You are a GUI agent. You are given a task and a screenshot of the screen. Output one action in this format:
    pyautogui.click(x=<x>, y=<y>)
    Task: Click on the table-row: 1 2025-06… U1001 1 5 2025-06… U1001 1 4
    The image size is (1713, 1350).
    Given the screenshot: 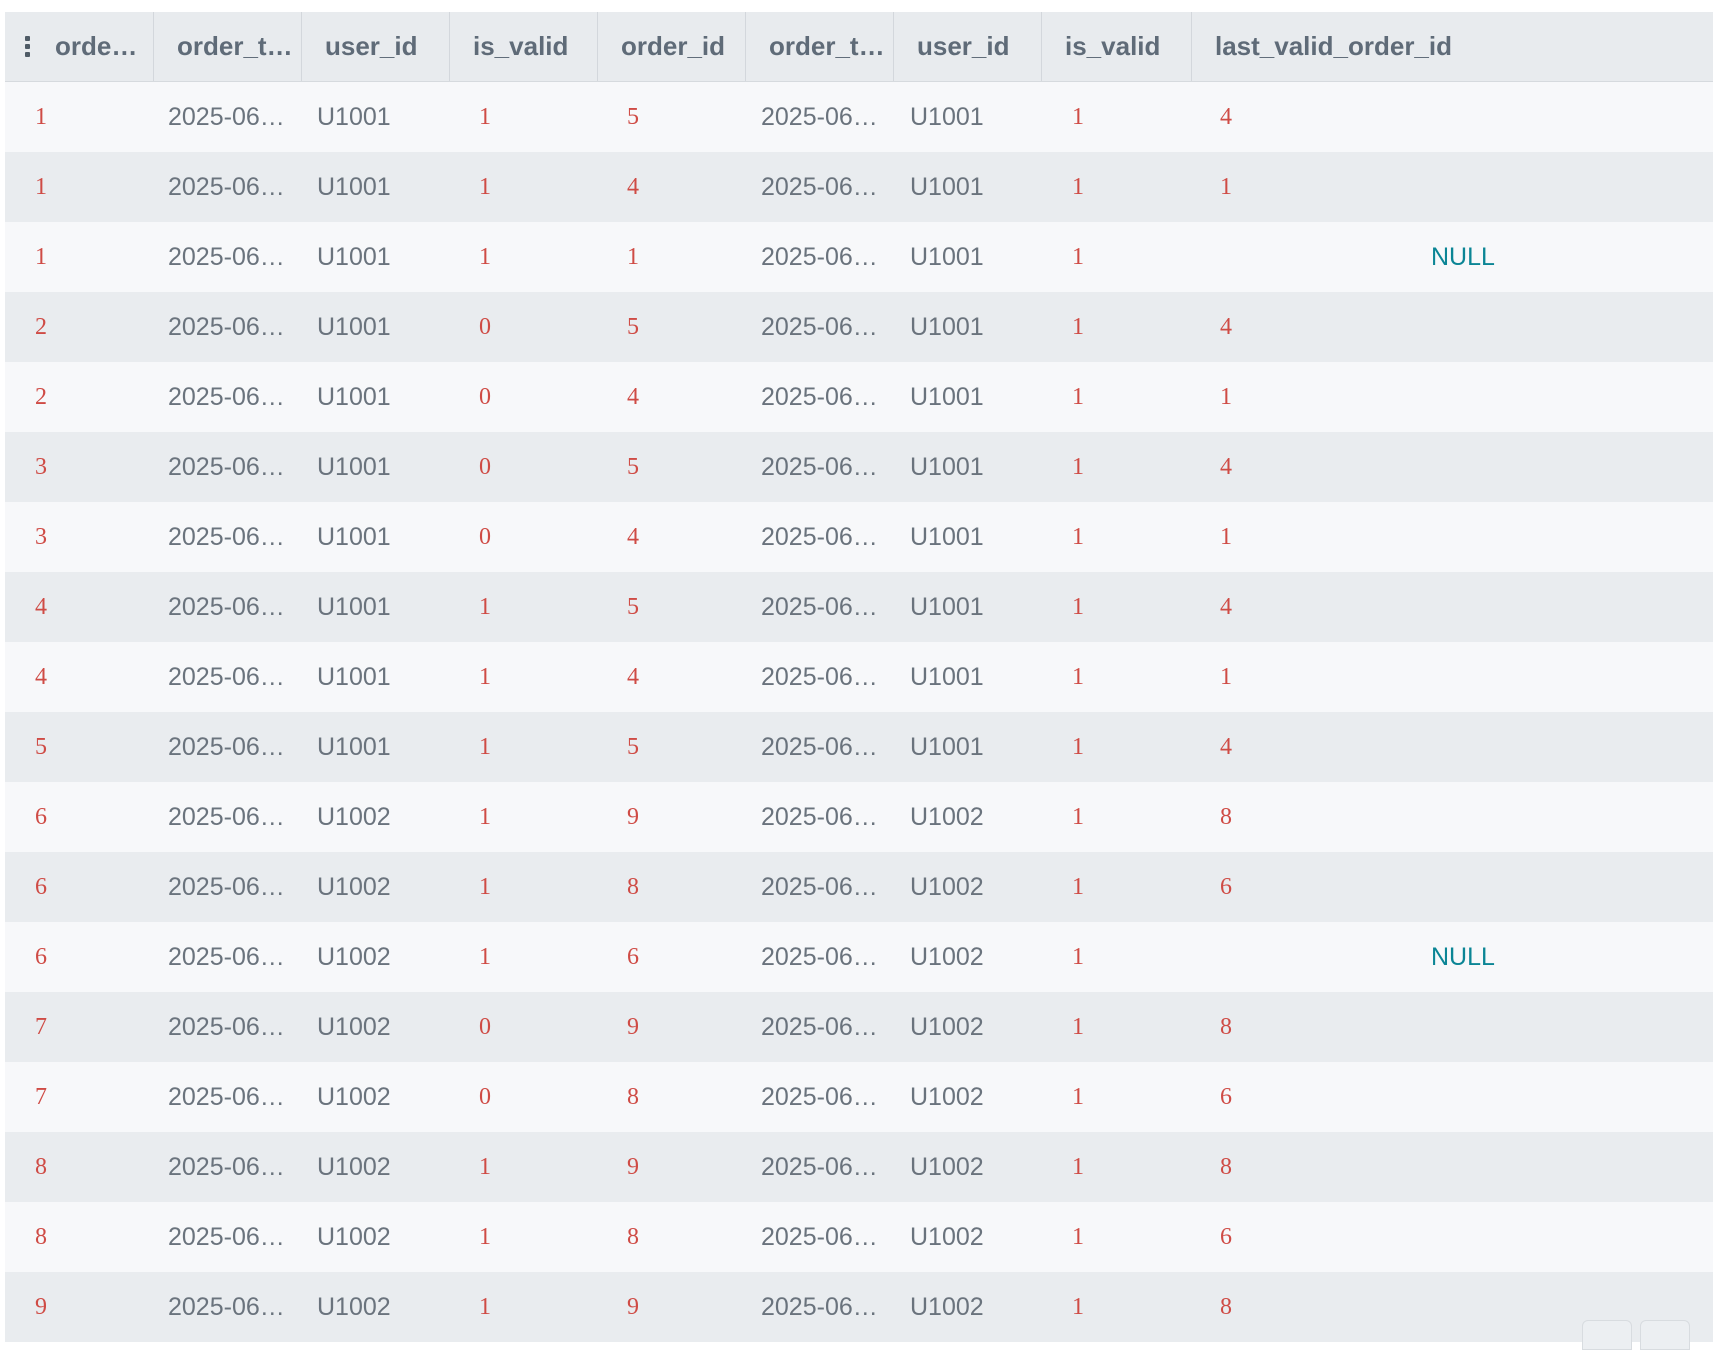 What is the action you would take?
    pyautogui.click(x=859, y=117)
    